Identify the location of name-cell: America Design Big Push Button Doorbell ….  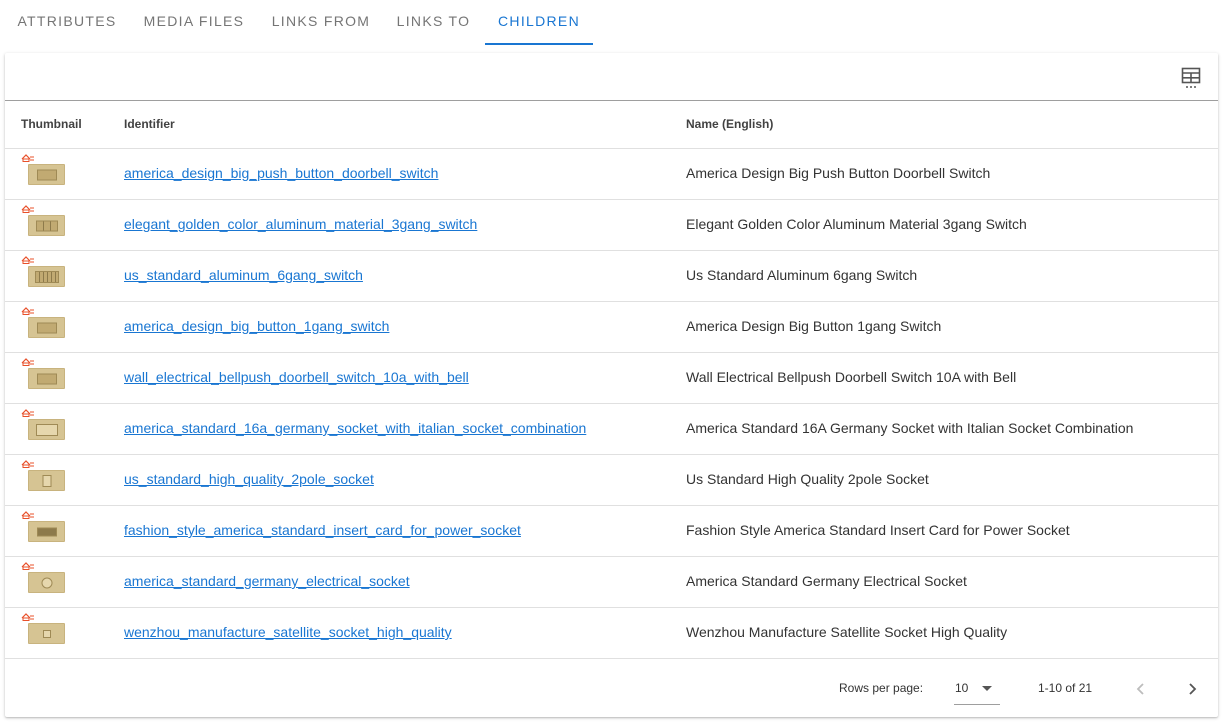
(838, 173).